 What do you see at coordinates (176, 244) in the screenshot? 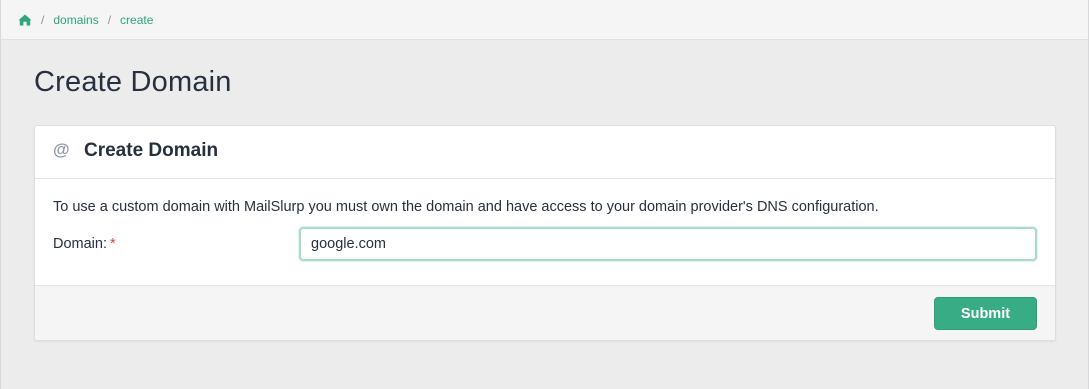
I see `domain-label: Domain: *` at bounding box center [176, 244].